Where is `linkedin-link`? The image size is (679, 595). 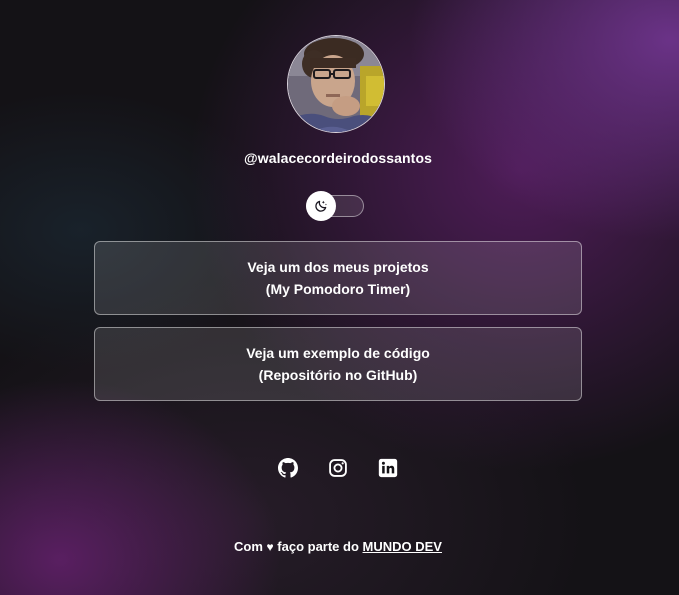
linkedin-link is located at coordinates (388, 468).